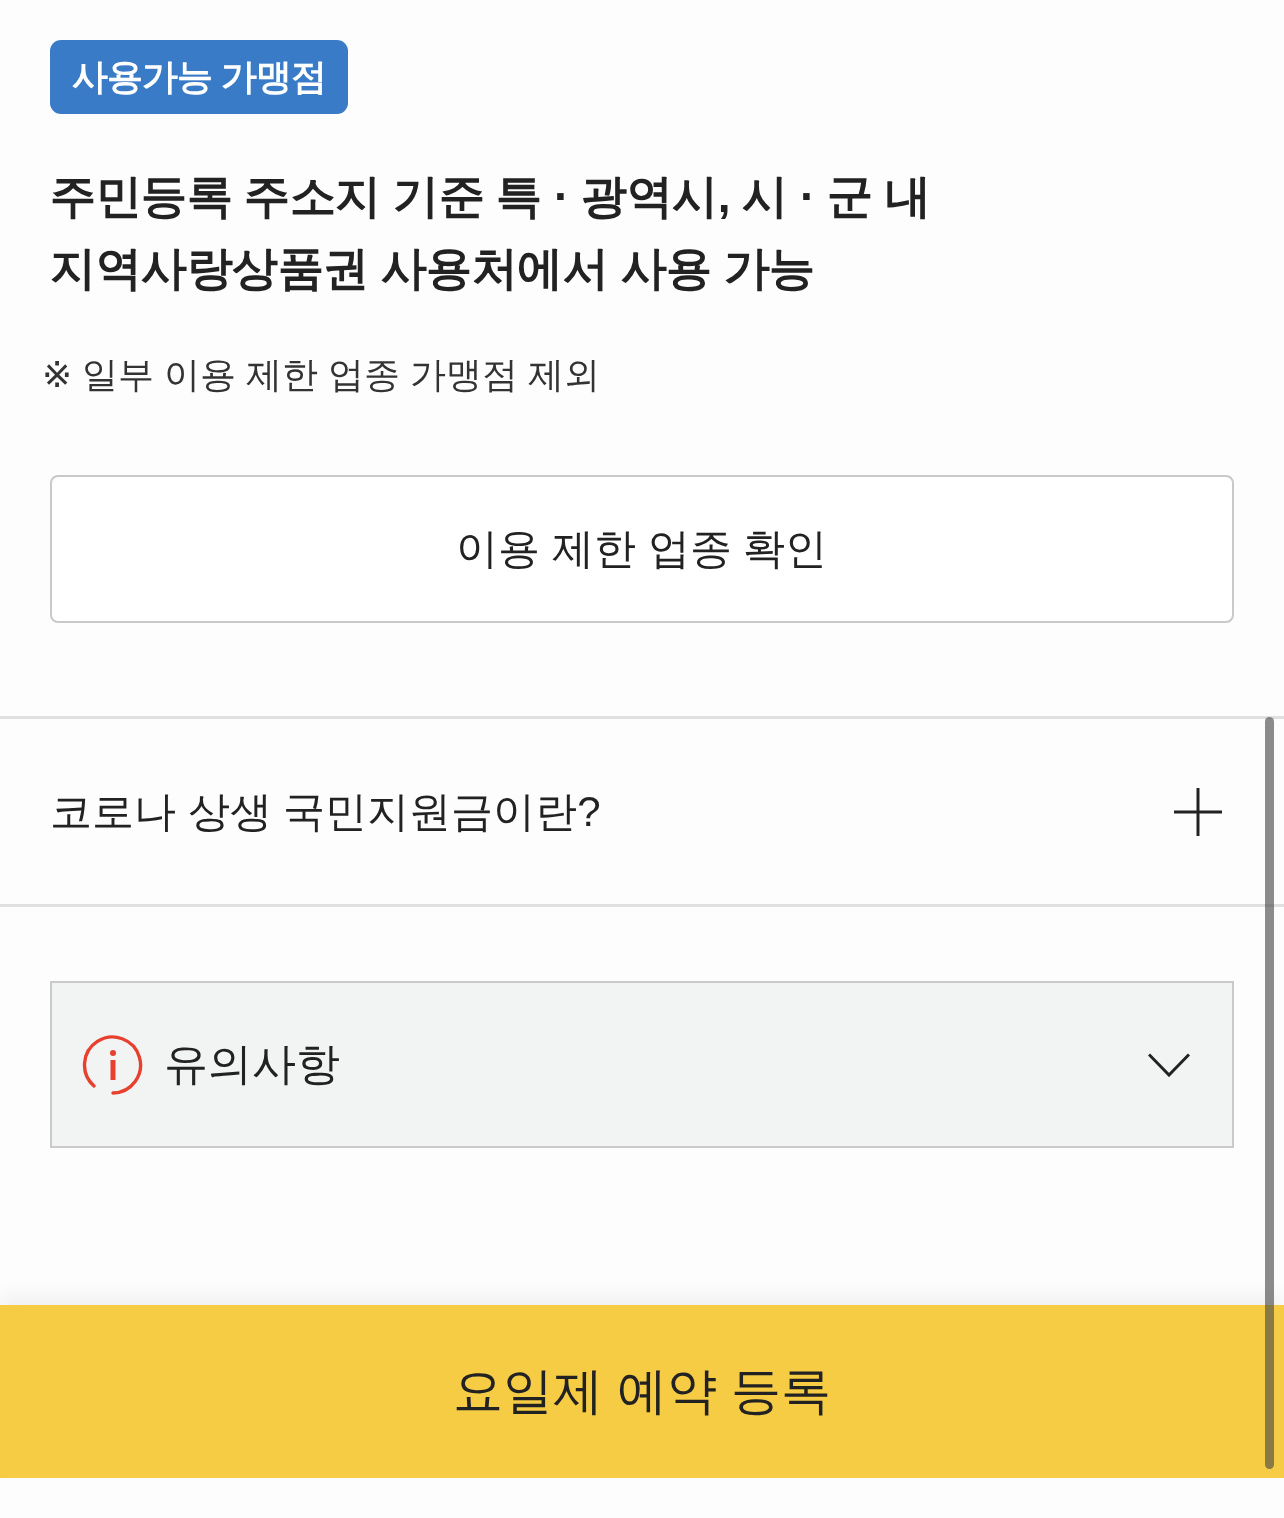  What do you see at coordinates (199, 77) in the screenshot?
I see `store-badge: 사용가능 가맹점` at bounding box center [199, 77].